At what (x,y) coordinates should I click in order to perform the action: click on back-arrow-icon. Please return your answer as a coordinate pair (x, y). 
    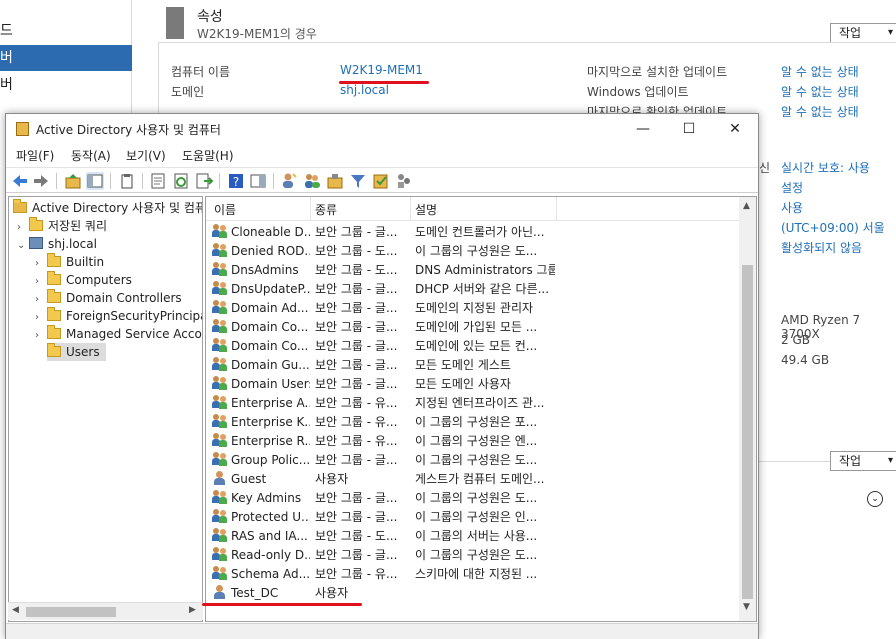
    Looking at the image, I should click on (20, 181).